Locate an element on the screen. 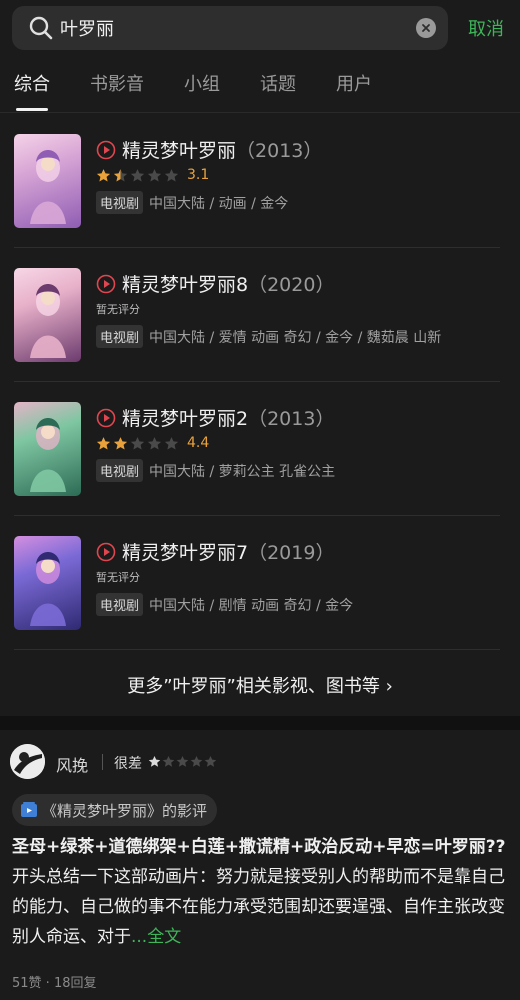 This screenshot has height=1000, width=520. result-year: （2019） is located at coordinates (291, 553).